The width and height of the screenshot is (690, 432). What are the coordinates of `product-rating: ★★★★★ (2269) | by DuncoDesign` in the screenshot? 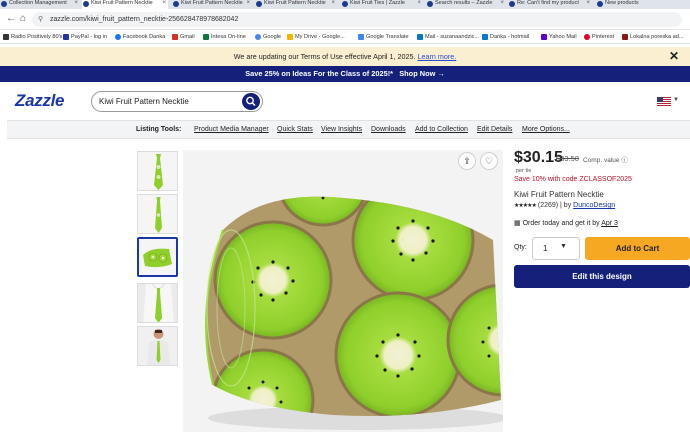 It's located at (564, 205).